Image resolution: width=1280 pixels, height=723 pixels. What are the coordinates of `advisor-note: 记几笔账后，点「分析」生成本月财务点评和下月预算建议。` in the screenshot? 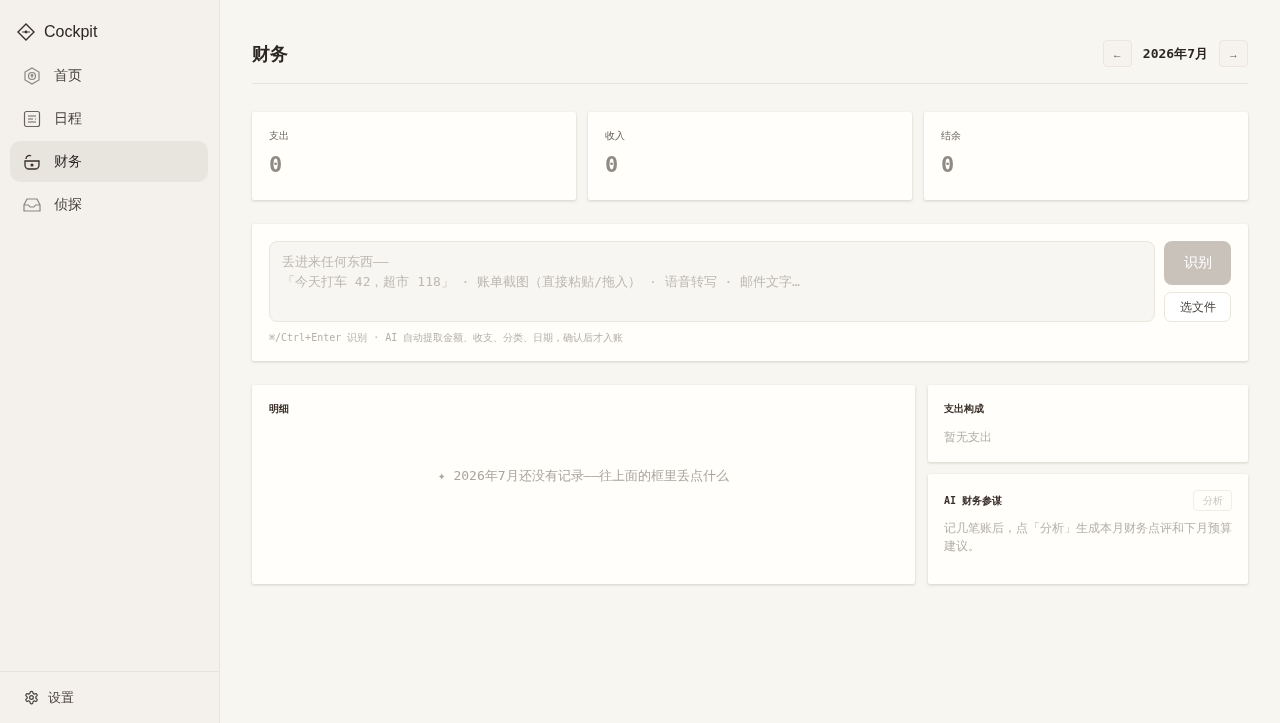 It's located at (1088, 537).